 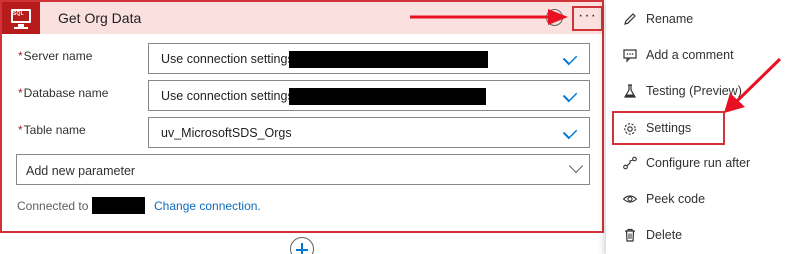 I want to click on database-name-label: *Database name, so click(x=63, y=93).